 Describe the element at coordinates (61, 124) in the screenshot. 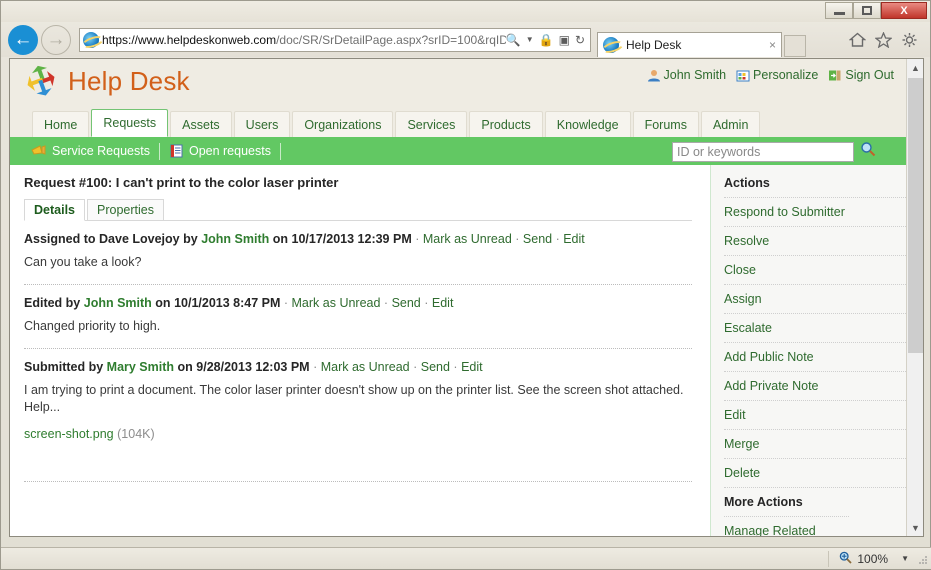

I see `tab-home: Home` at that location.